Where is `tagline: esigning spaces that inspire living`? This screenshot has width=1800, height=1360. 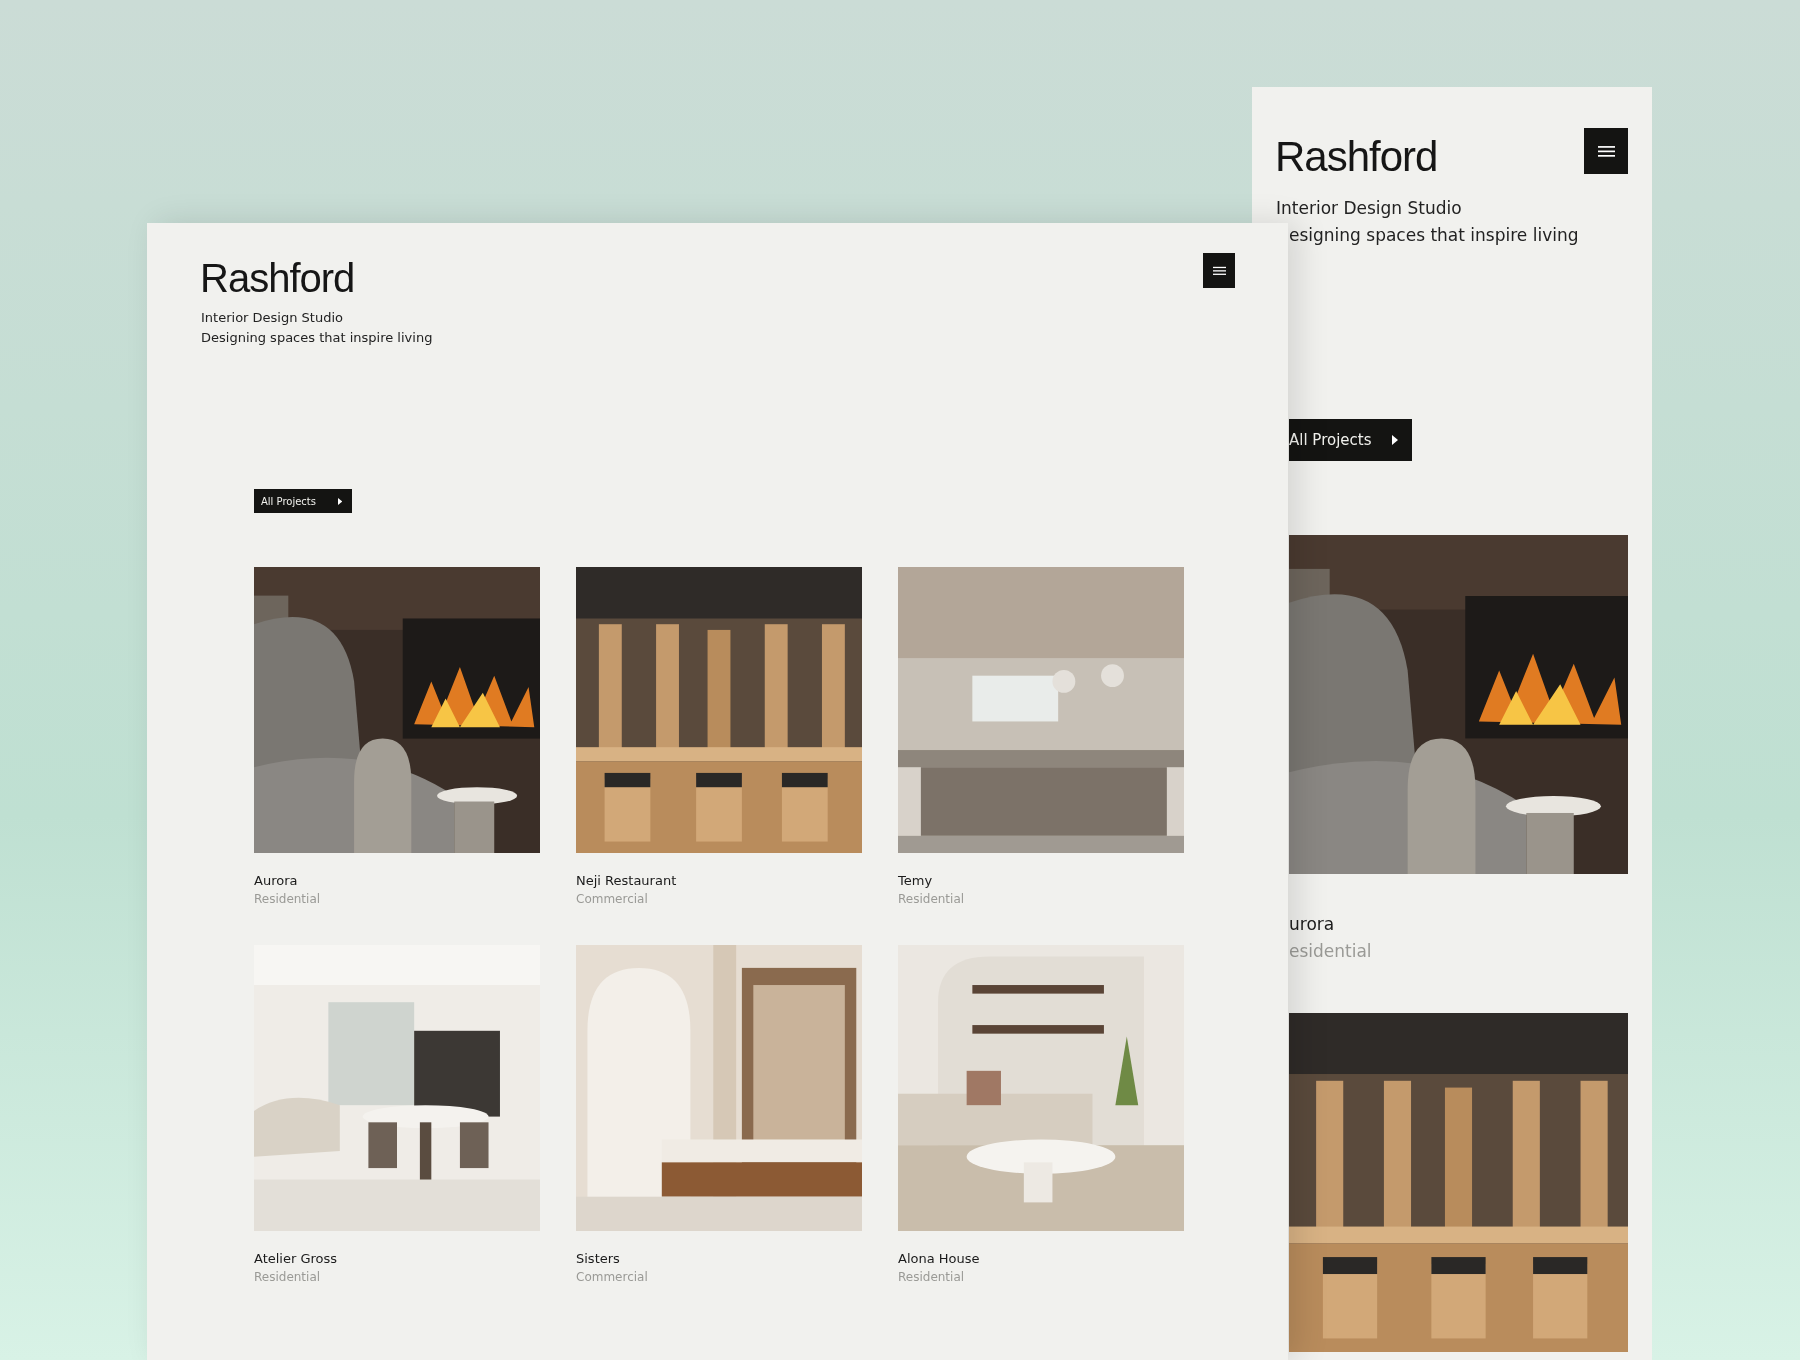 tagline: esigning spaces that inspire living is located at coordinates (1434, 235).